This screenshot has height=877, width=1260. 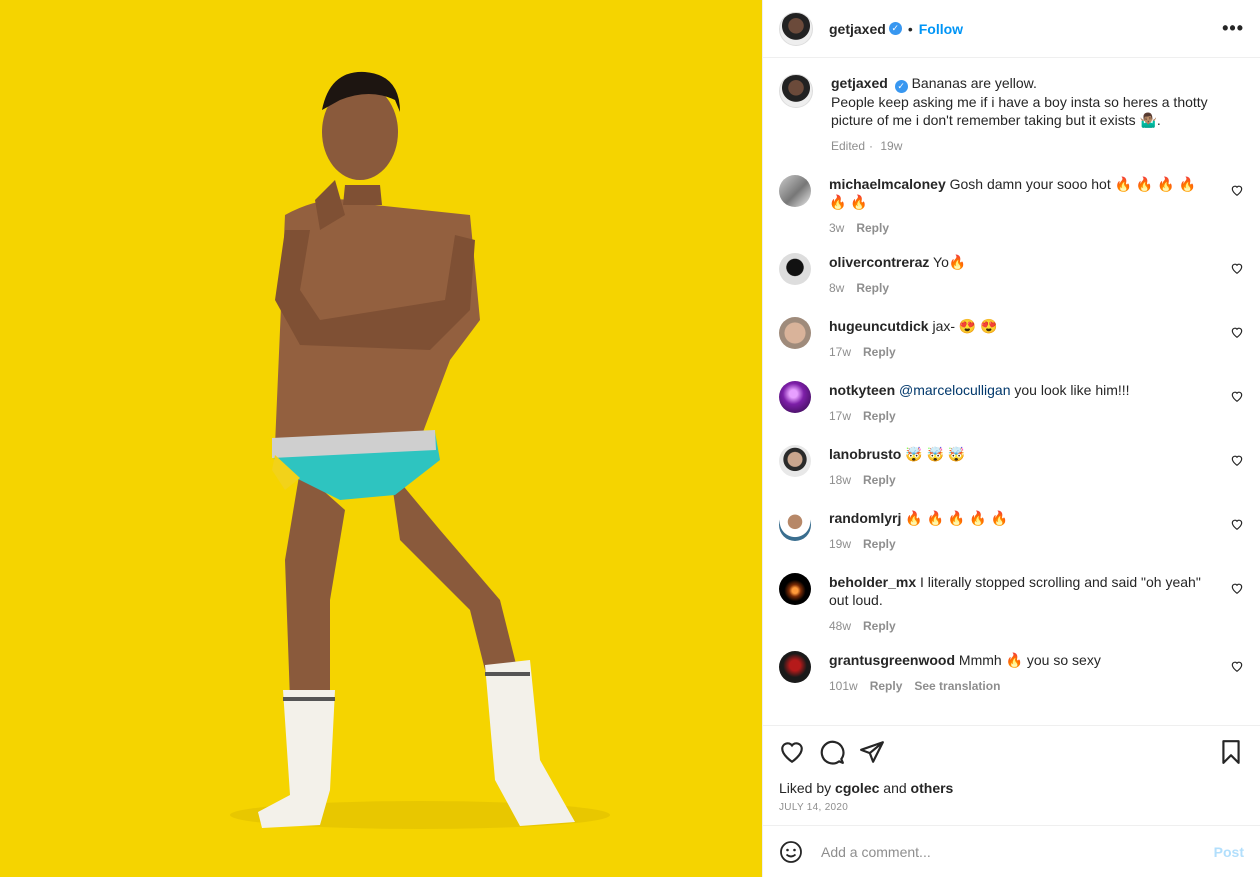 What do you see at coordinates (1231, 752) in the screenshot?
I see `save-bookmark-icon` at bounding box center [1231, 752].